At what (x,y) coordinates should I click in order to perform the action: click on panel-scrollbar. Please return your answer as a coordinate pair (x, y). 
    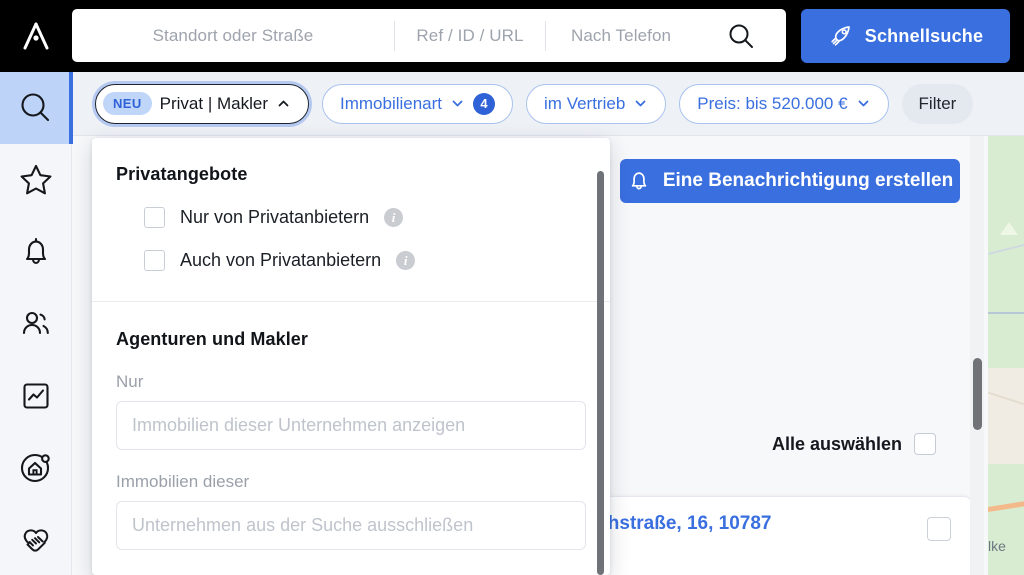
    Looking at the image, I should click on (600, 373).